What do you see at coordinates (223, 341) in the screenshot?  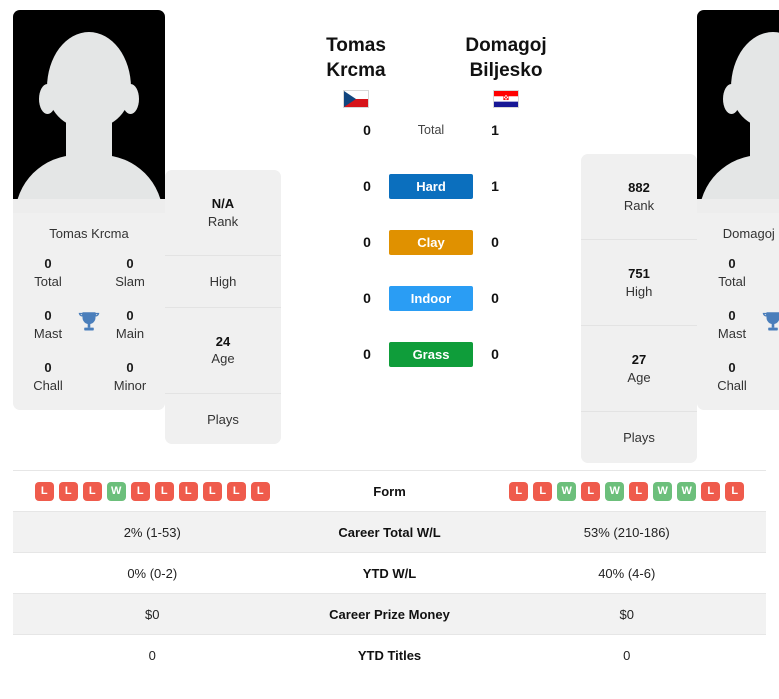 I see `left-age-value: 24` at bounding box center [223, 341].